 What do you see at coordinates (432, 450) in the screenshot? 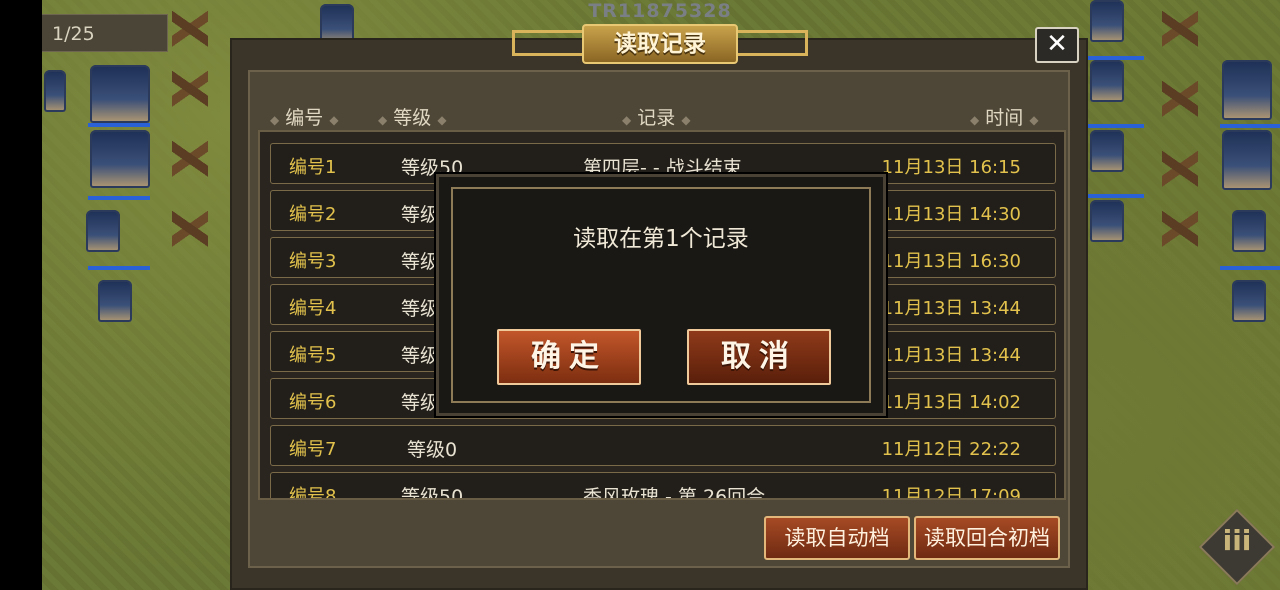
I see `record-level: 等级0` at bounding box center [432, 450].